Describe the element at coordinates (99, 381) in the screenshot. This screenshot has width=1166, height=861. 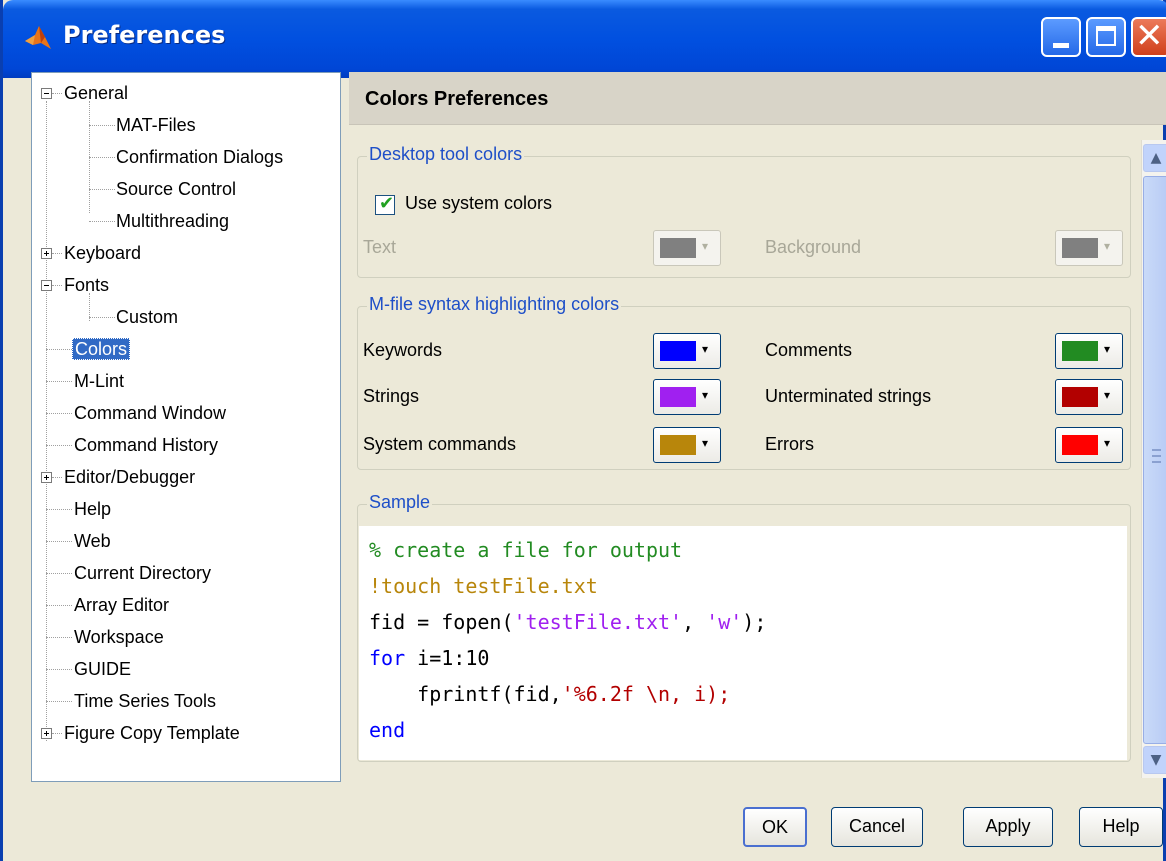
I see `tree-item-m-lint: M-Lint` at that location.